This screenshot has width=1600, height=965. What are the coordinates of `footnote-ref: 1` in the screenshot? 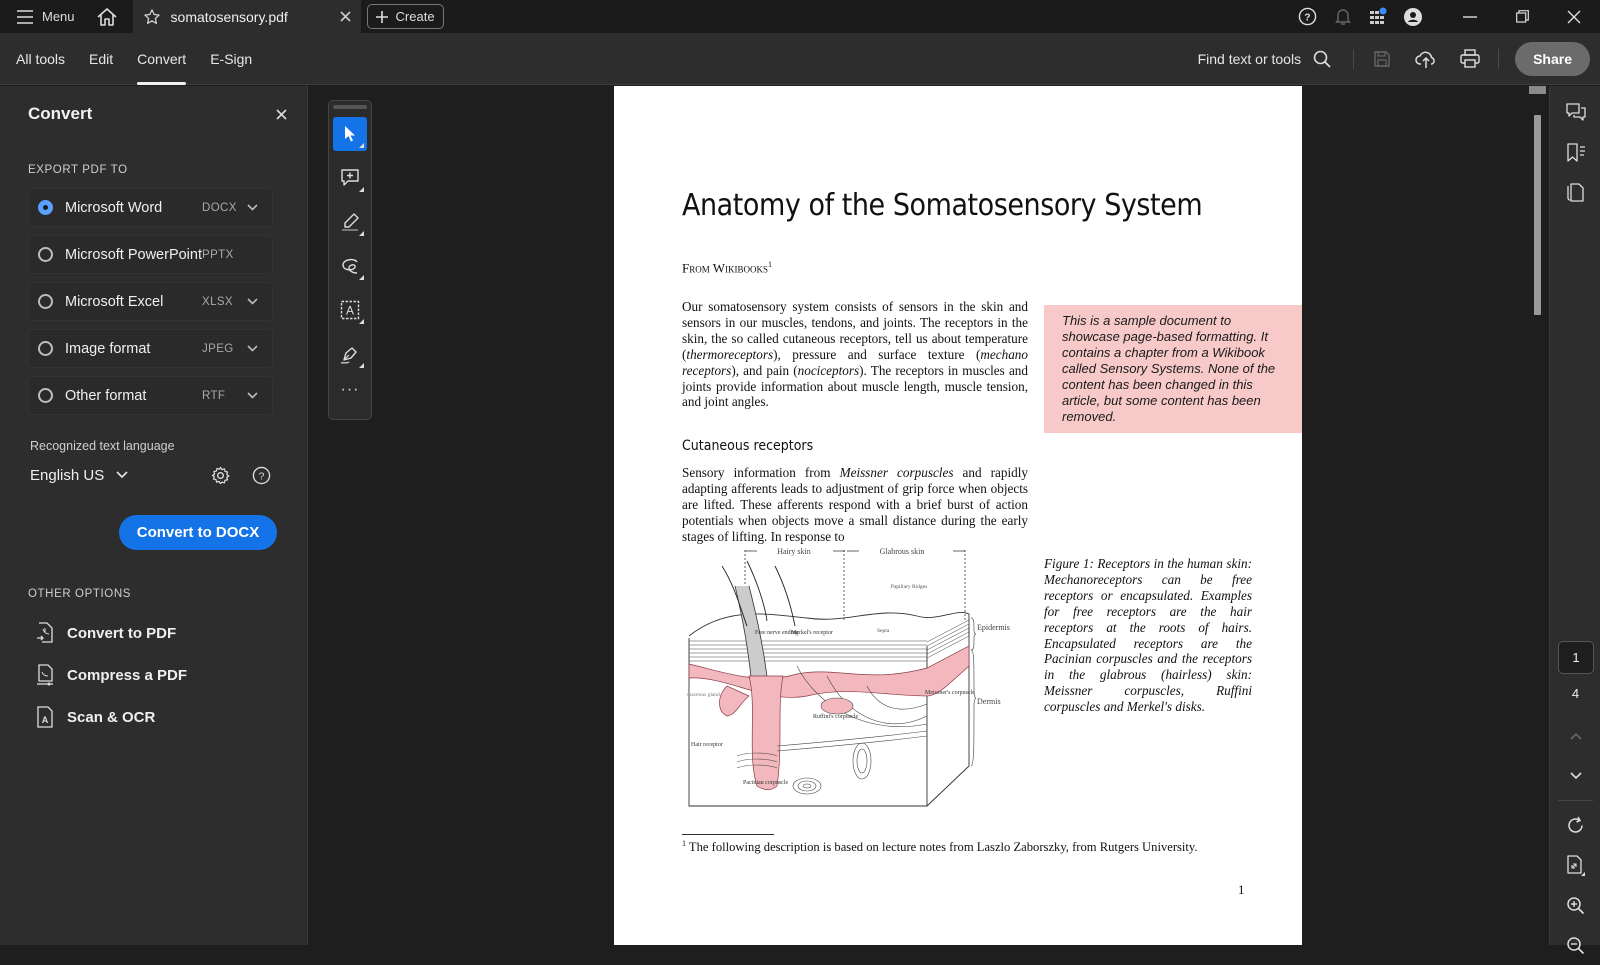 It's located at (770, 264).